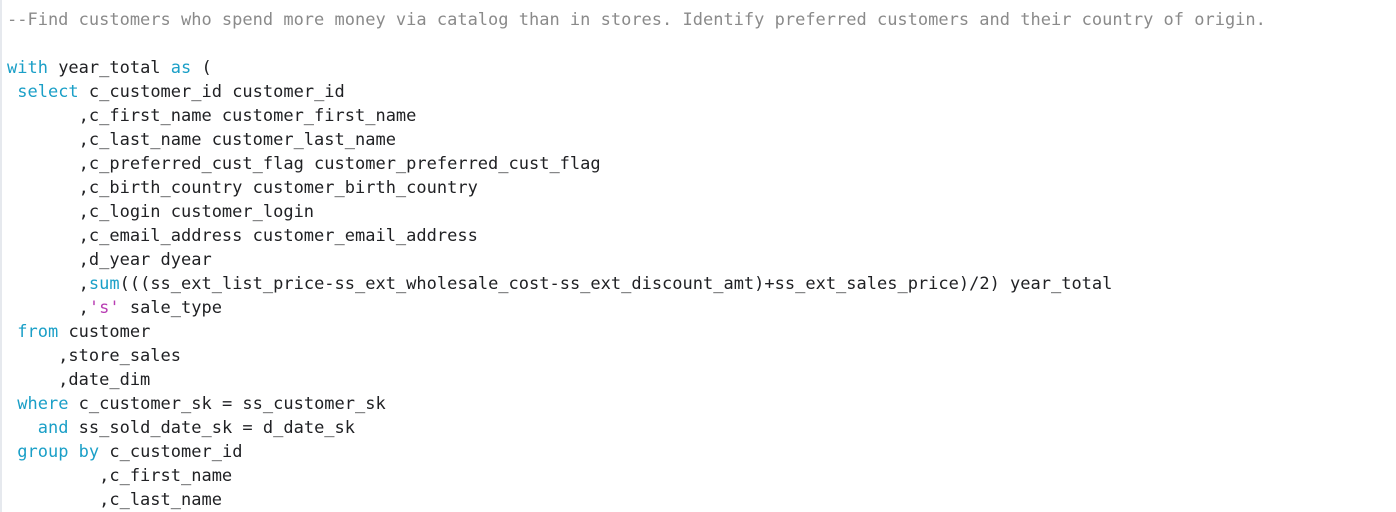 This screenshot has height=512, width=1396. Describe the element at coordinates (170, 308) in the screenshot. I see `code-text: sale_type` at that location.